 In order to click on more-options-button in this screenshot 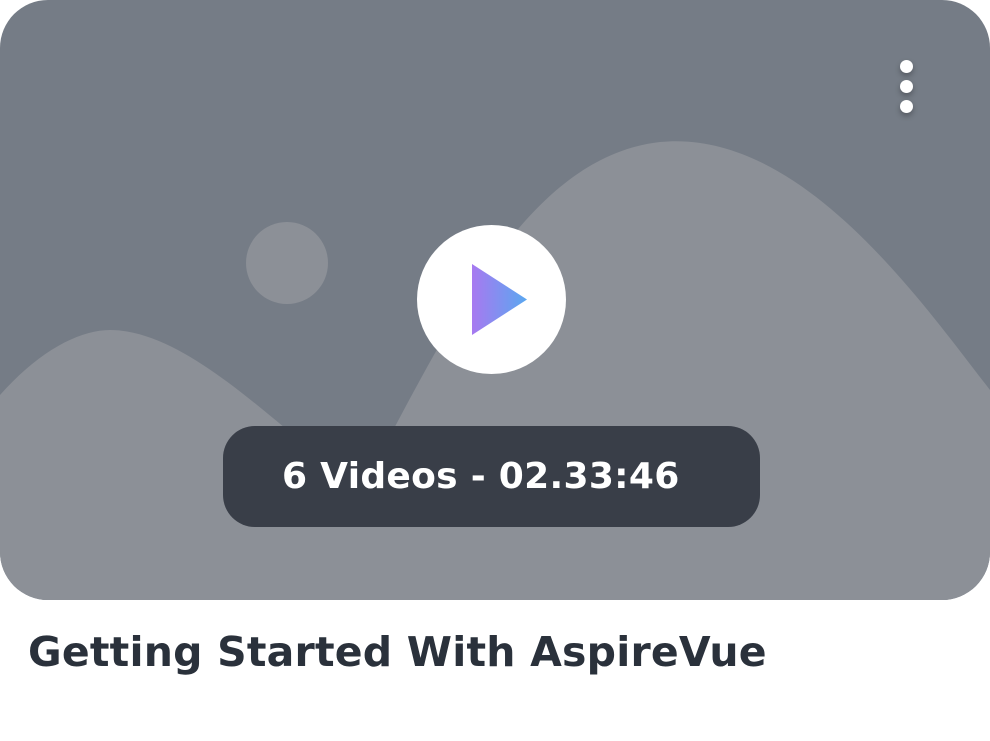, I will do `click(906, 86)`.